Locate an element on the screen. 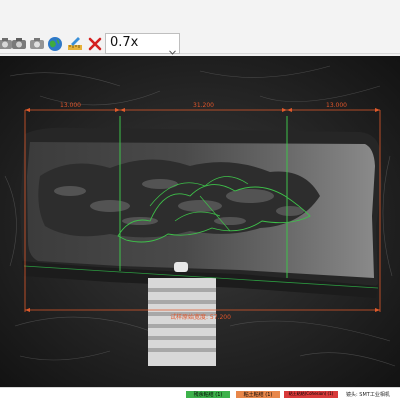 Image resolution: width=400 pixels, height=401 pixels. camera-name-label: 镜头: SMT工业相机 is located at coordinates (368, 394).